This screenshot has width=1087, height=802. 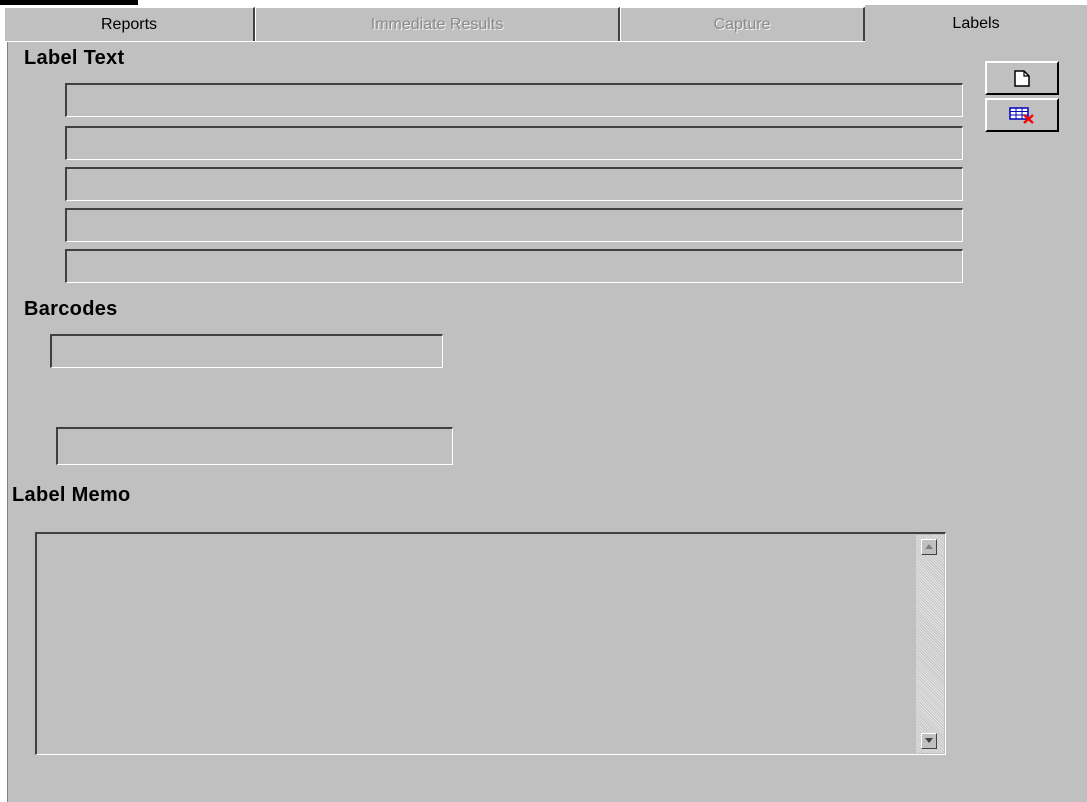 What do you see at coordinates (742, 24) in the screenshot?
I see `tab-capture: Capture` at bounding box center [742, 24].